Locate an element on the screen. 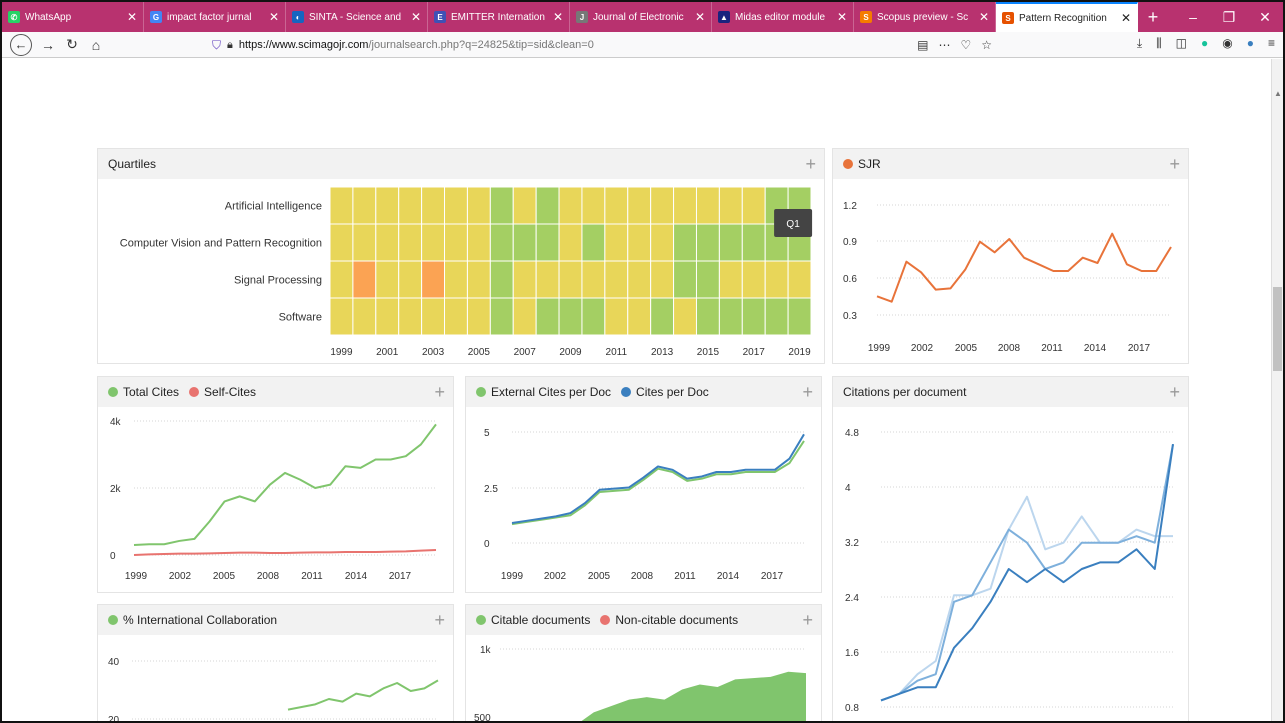 The height and width of the screenshot is (723, 1285). x-tick-label: 2001 is located at coordinates (387, 352).